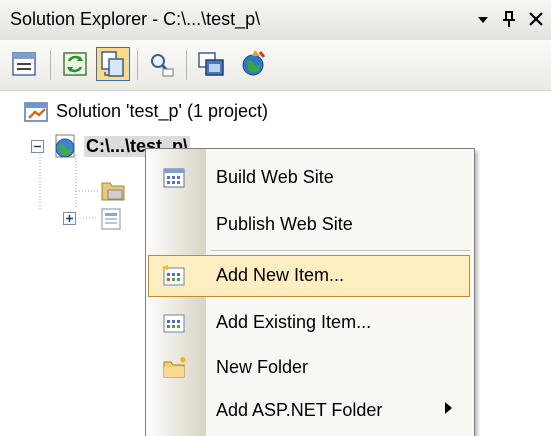  Describe the element at coordinates (113, 191) in the screenshot. I see `folder-icon` at that location.